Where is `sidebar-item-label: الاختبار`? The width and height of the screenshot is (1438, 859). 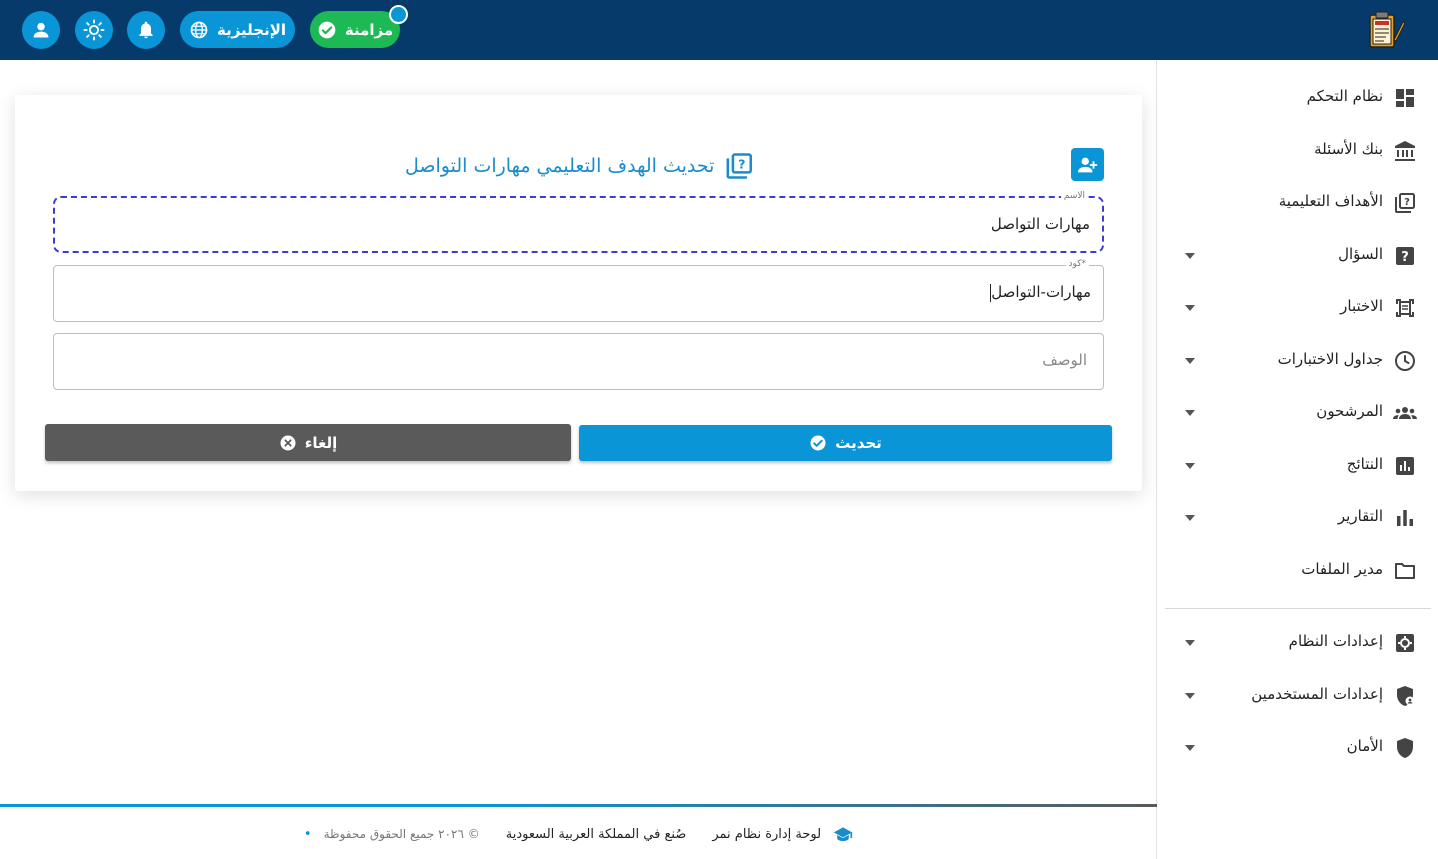
sidebar-item-label: الاختبار is located at coordinates (1361, 306).